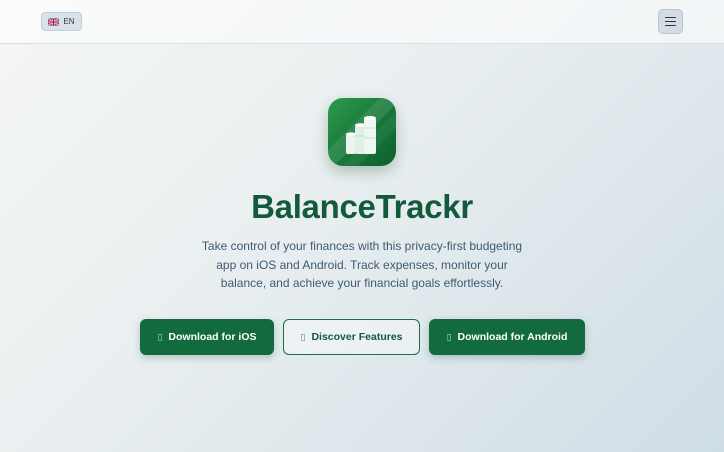 This screenshot has width=724, height=452. What do you see at coordinates (357, 337) in the screenshot?
I see `discover-features-label: Discover Features` at bounding box center [357, 337].